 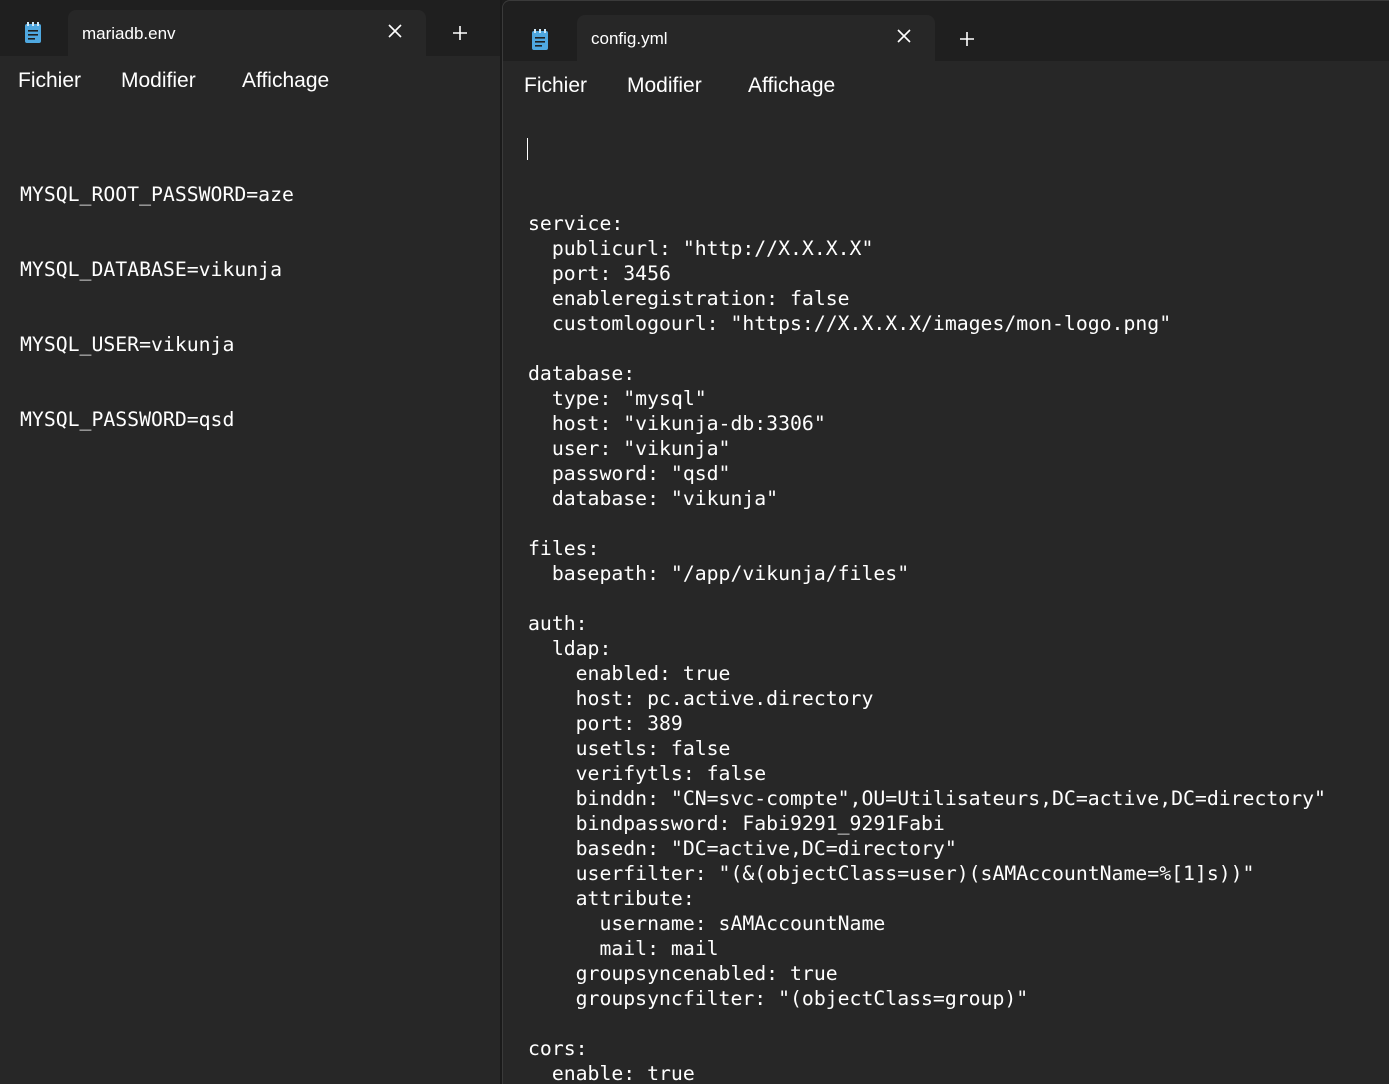 I want to click on editor-line: mail, so click(x=623, y=948).